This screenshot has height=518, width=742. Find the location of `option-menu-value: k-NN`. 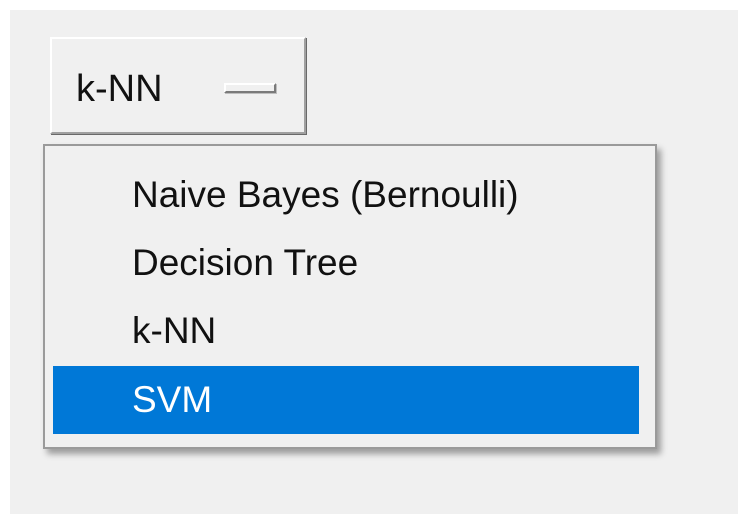

option-menu-value: k-NN is located at coordinates (119, 89).